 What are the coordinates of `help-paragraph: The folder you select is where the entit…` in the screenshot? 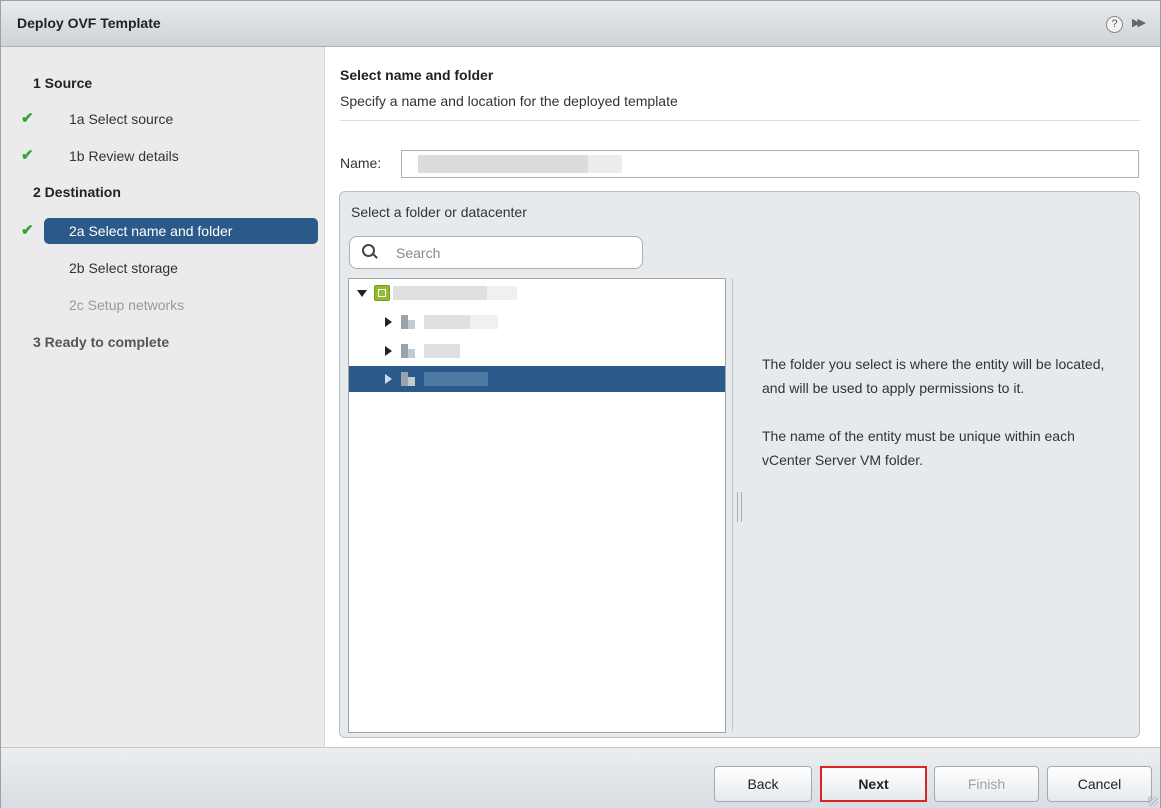 It's located at (933, 376).